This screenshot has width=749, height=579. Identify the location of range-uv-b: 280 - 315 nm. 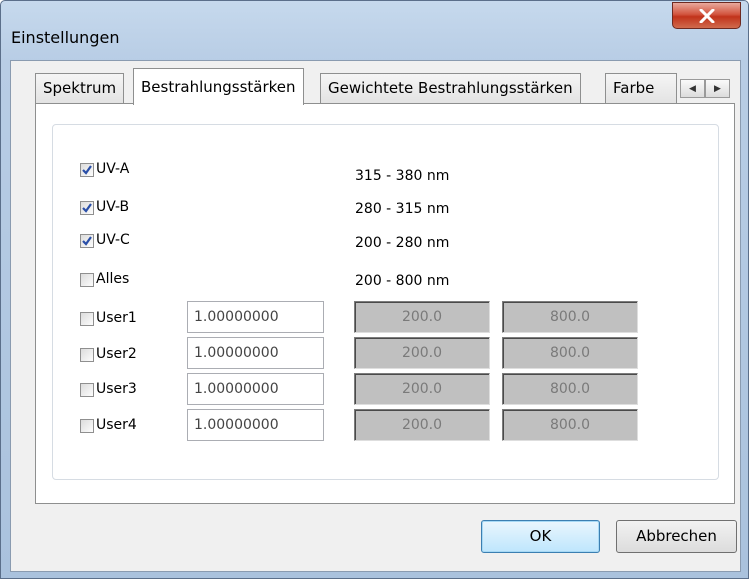
(402, 209).